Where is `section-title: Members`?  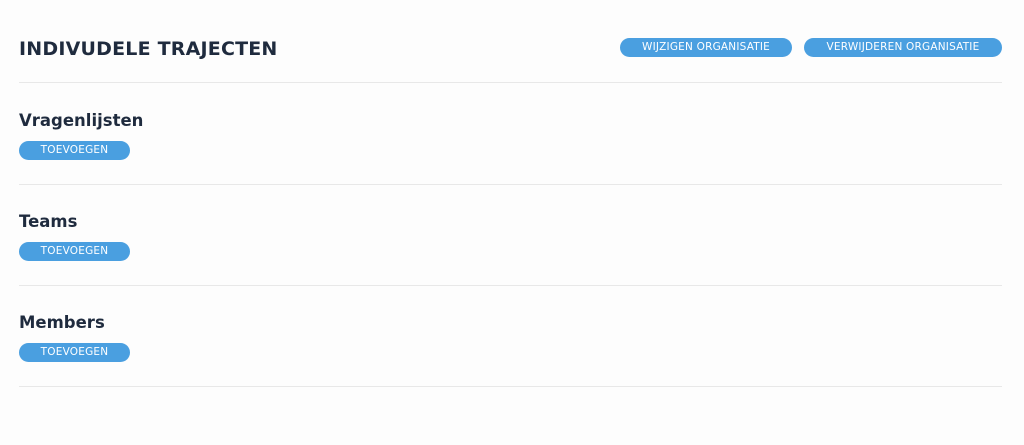 section-title: Members is located at coordinates (62, 322).